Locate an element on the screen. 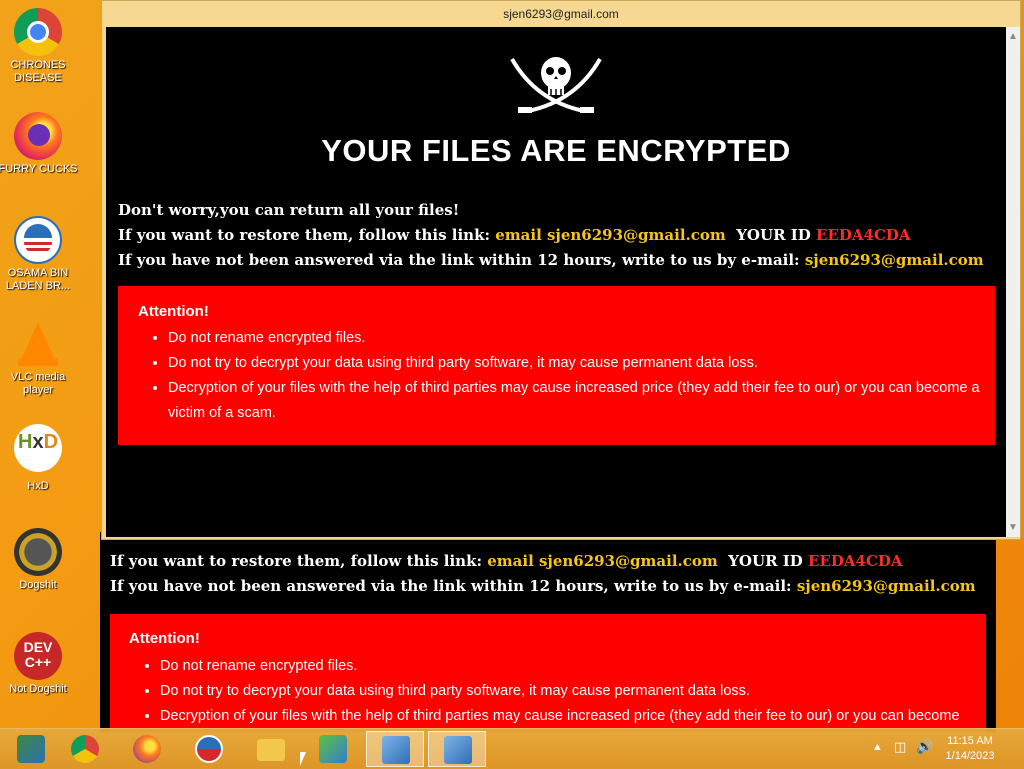 This screenshot has height=769, width=1024. devcpp-icon: DEV C++ is located at coordinates (38, 656).